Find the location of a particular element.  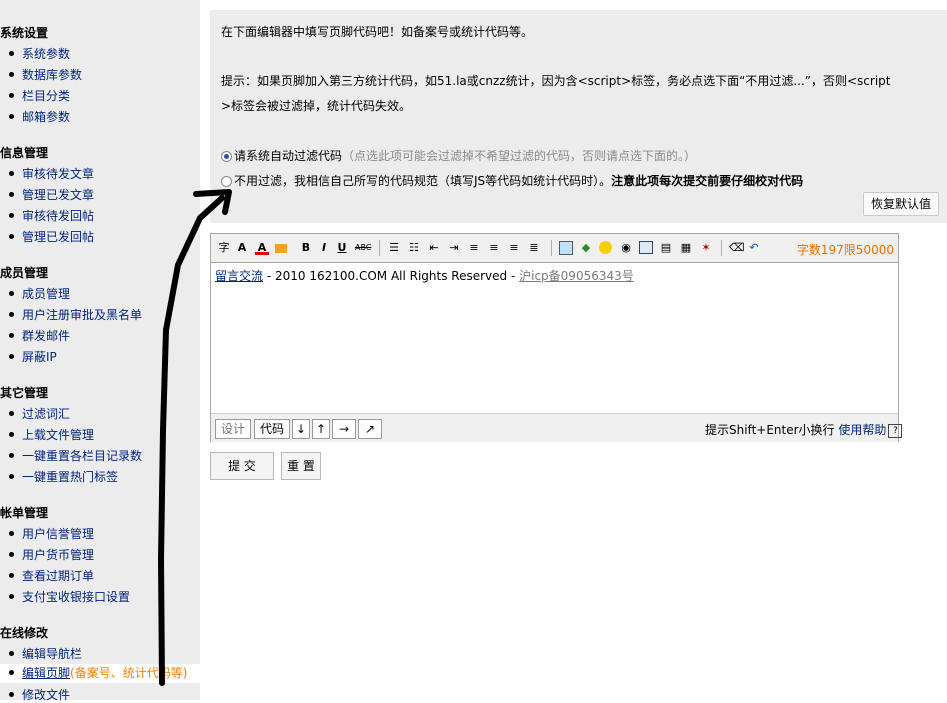

emoticon-icon is located at coordinates (605, 247).